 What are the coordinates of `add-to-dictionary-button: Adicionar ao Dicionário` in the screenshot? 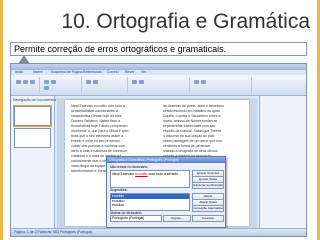 It's located at (208, 185).